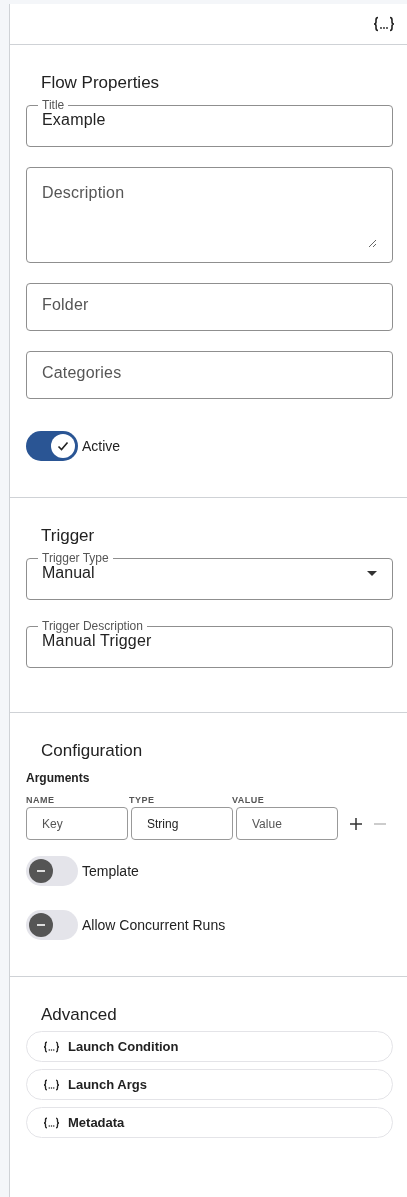  Describe the element at coordinates (53, 105) in the screenshot. I see `field-label: Title` at that location.